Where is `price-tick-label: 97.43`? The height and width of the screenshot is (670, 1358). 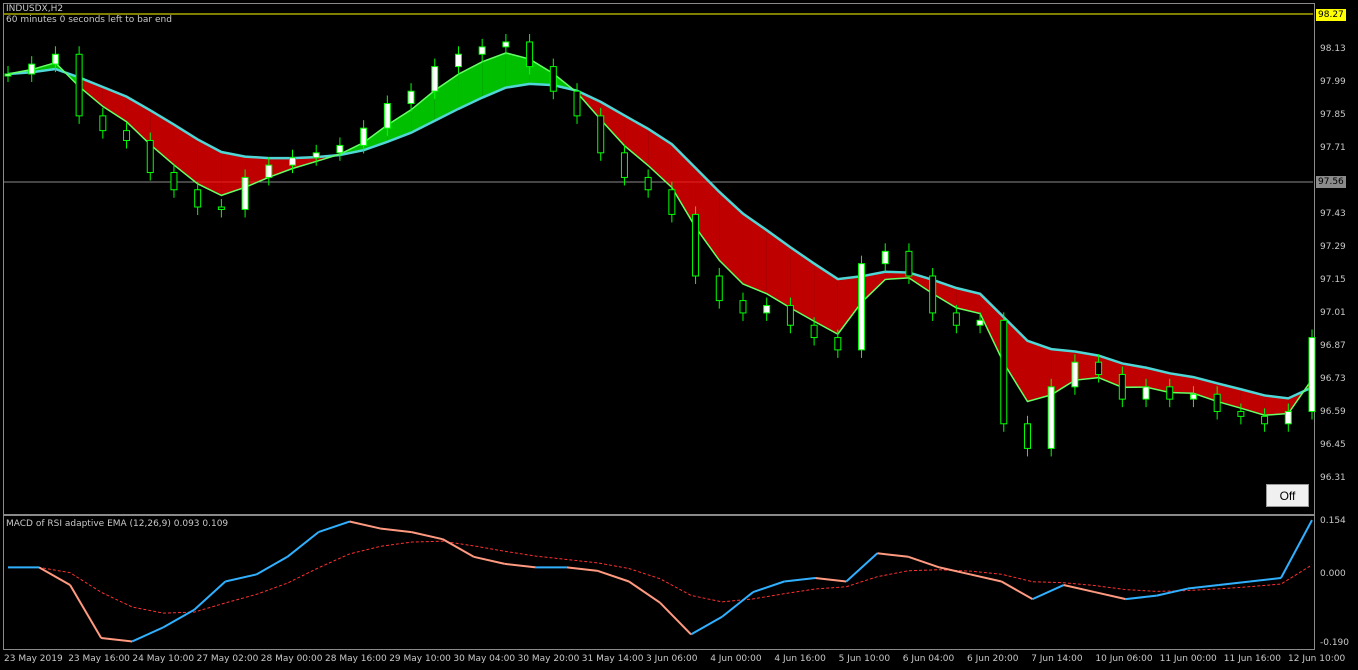
price-tick-label: 97.43 is located at coordinates (1333, 214).